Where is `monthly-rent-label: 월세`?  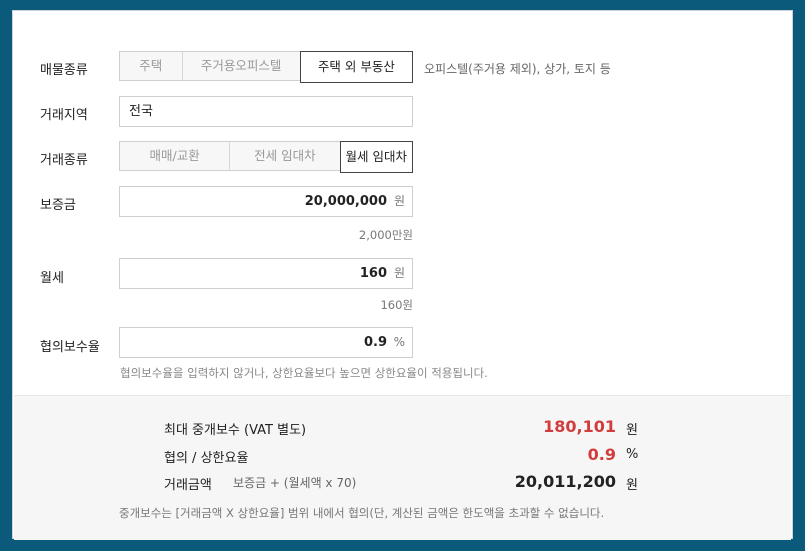
monthly-rent-label: 월세 is located at coordinates (52, 278).